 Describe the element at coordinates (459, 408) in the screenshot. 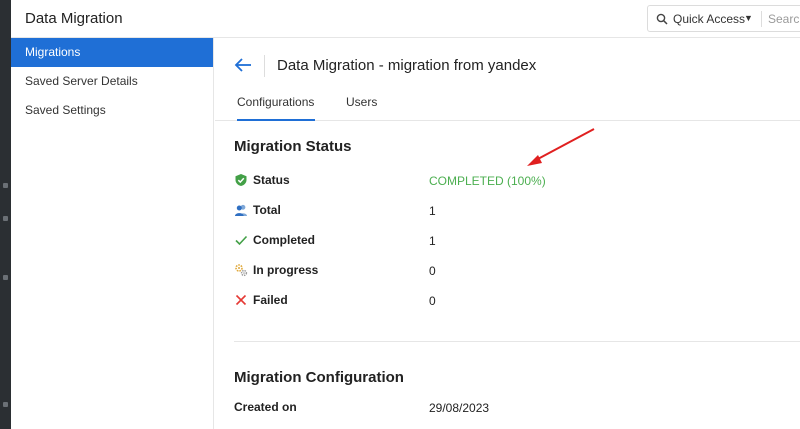

I see `created-on-value: 29/08/2023` at that location.